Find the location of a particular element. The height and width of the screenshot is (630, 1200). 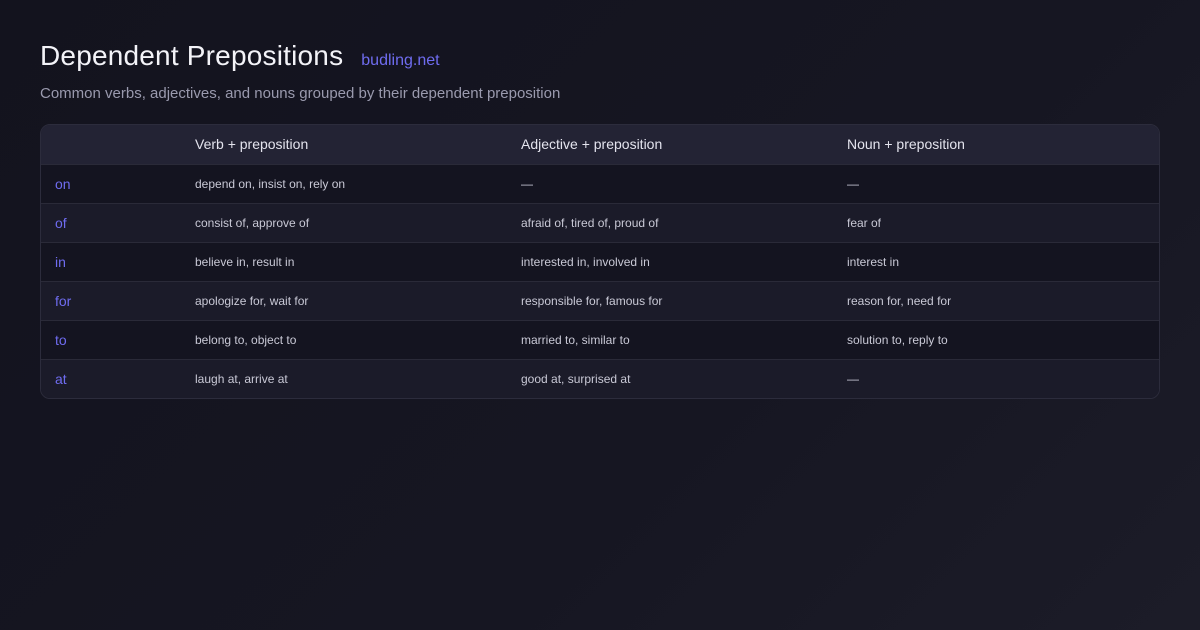

adjective-cell: afraid of, tired of, proud of is located at coordinates (590, 222).